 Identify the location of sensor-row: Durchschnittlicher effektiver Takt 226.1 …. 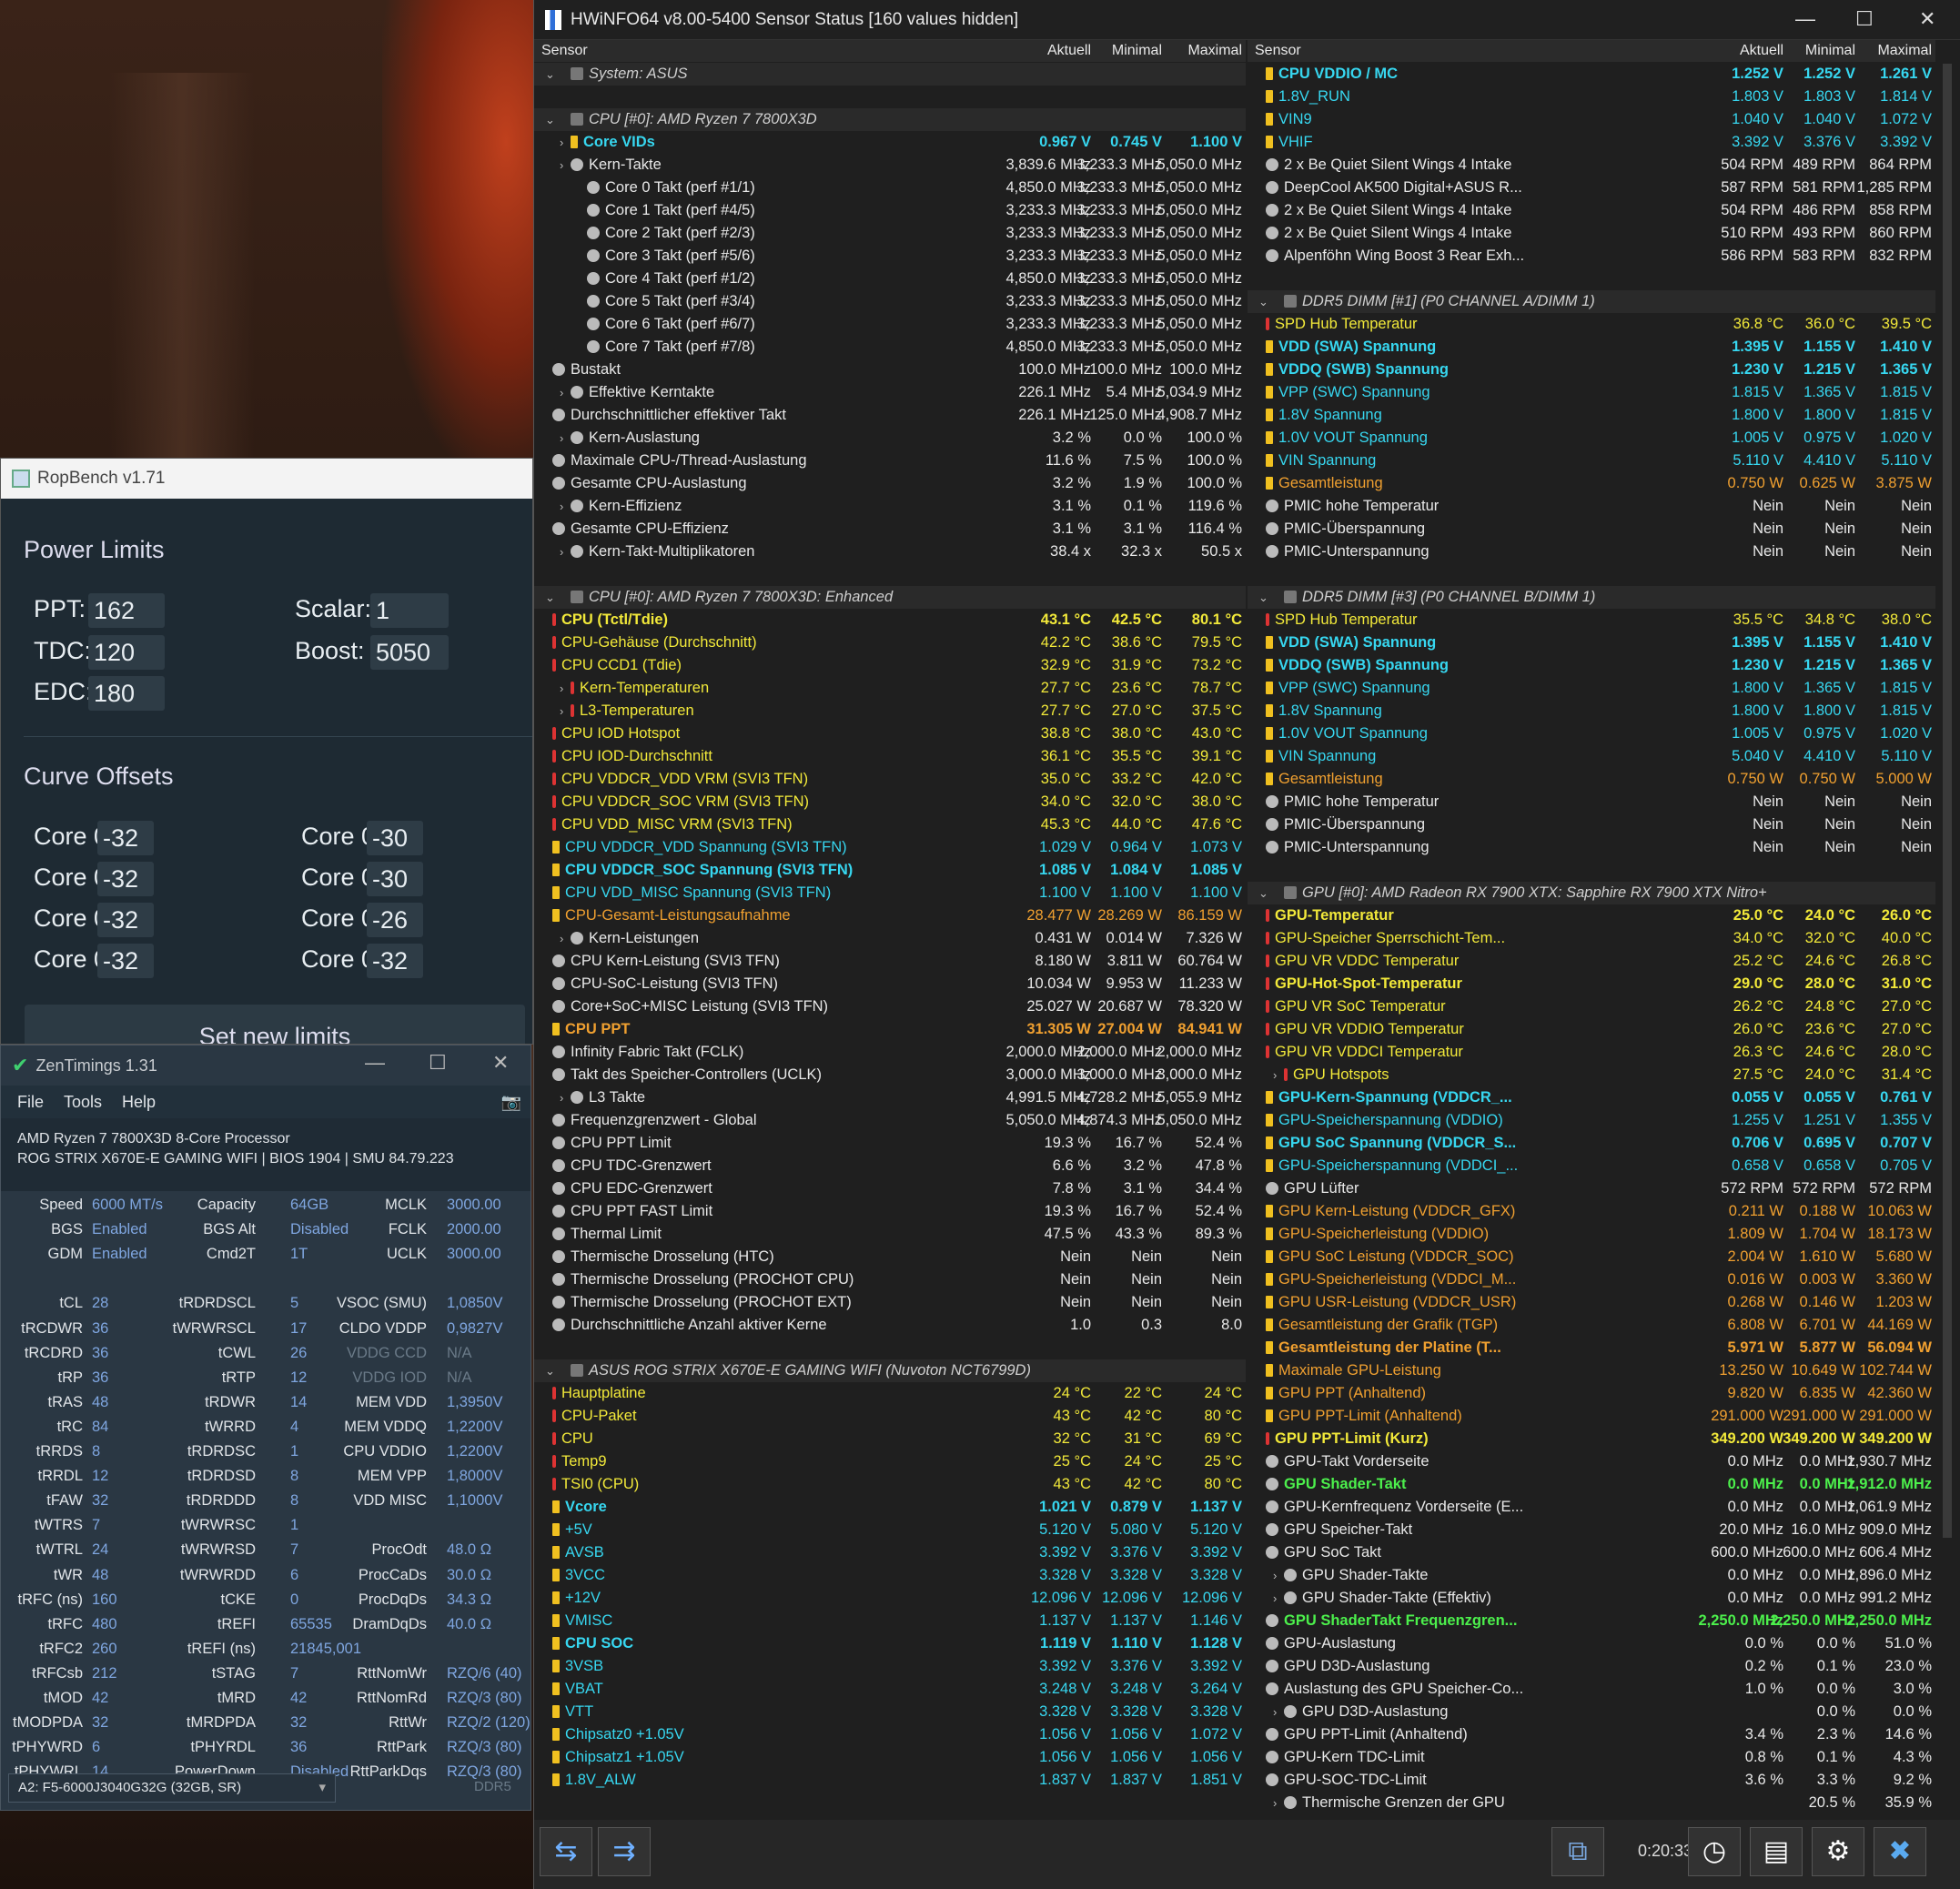
(890, 415).